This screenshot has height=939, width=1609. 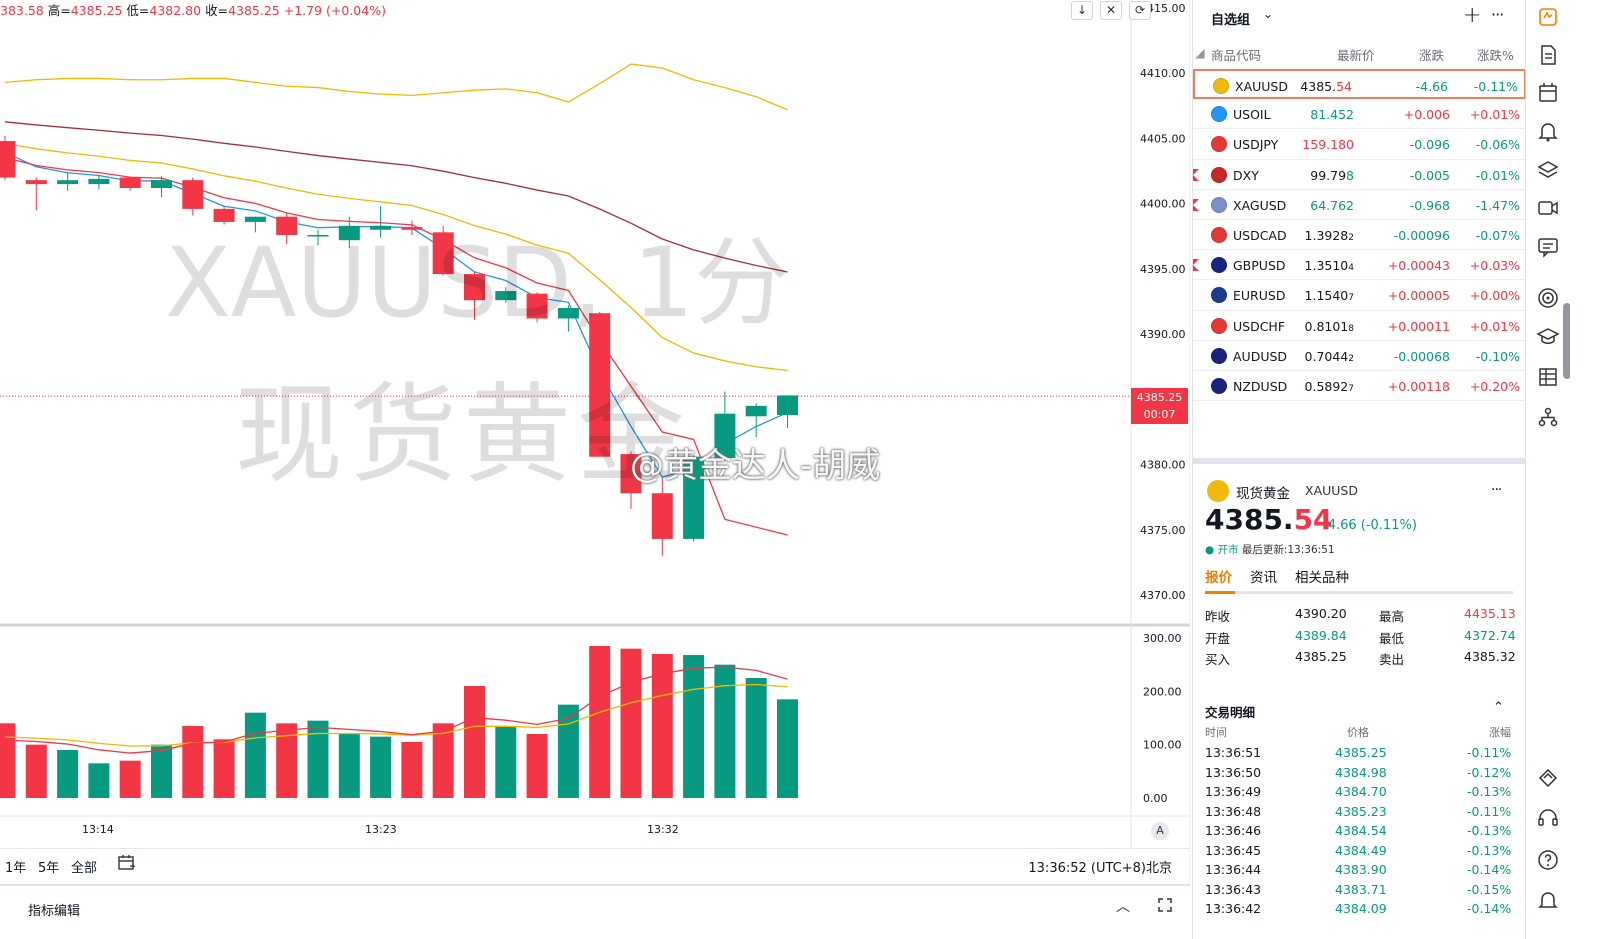 What do you see at coordinates (217, 10) in the screenshot?
I see `ohlc-close-label: 收=` at bounding box center [217, 10].